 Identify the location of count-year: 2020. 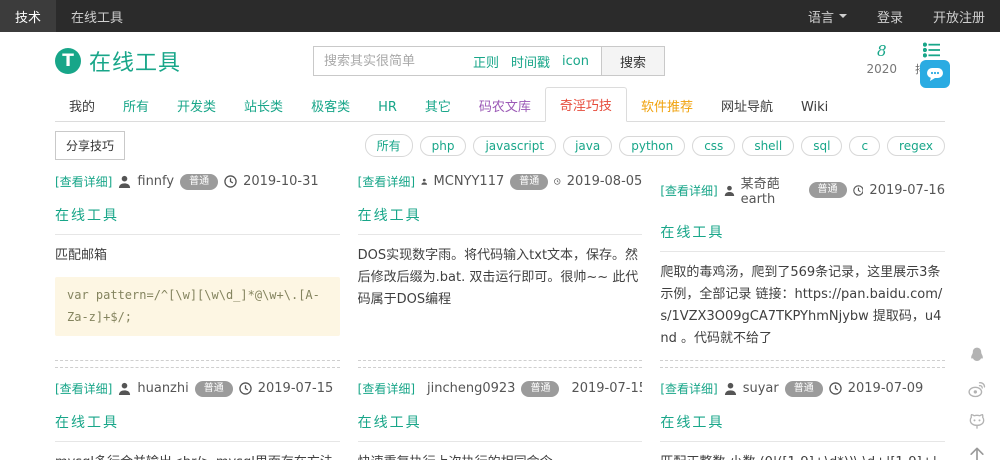
(881, 69).